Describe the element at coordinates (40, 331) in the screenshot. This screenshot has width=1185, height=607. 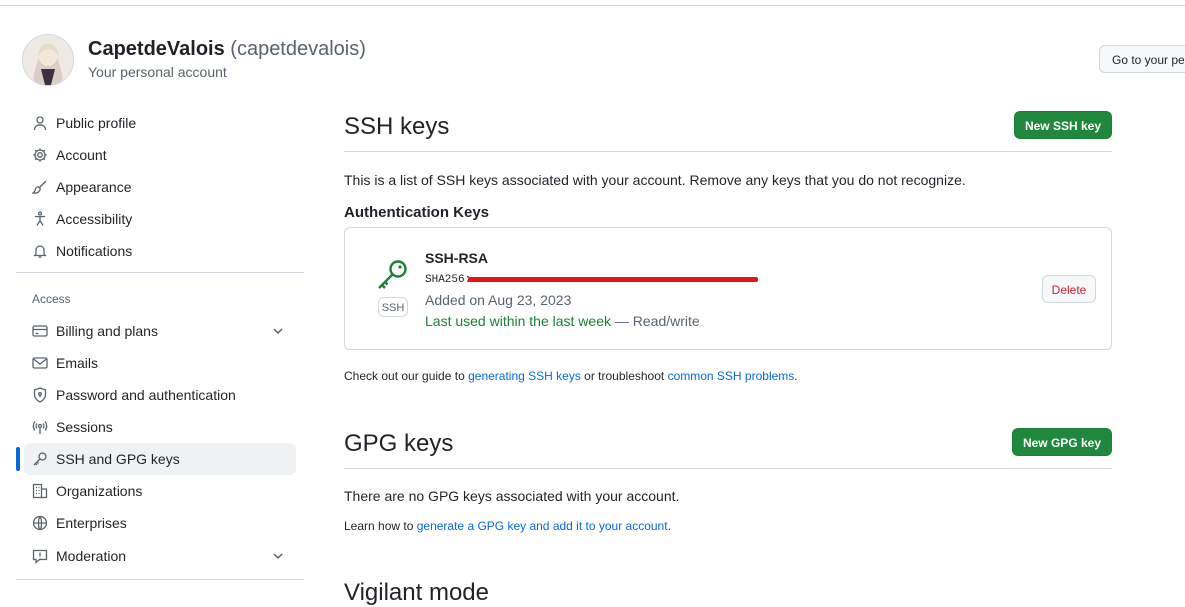
I see `credit-card-icon` at that location.